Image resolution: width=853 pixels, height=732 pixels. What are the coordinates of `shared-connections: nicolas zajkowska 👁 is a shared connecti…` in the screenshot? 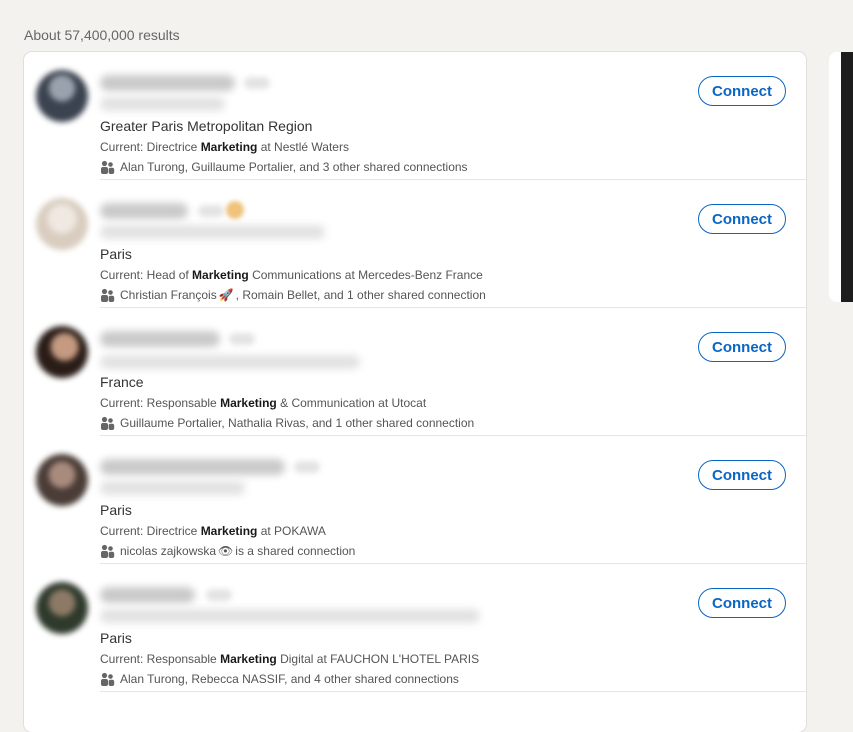 It's located at (227, 551).